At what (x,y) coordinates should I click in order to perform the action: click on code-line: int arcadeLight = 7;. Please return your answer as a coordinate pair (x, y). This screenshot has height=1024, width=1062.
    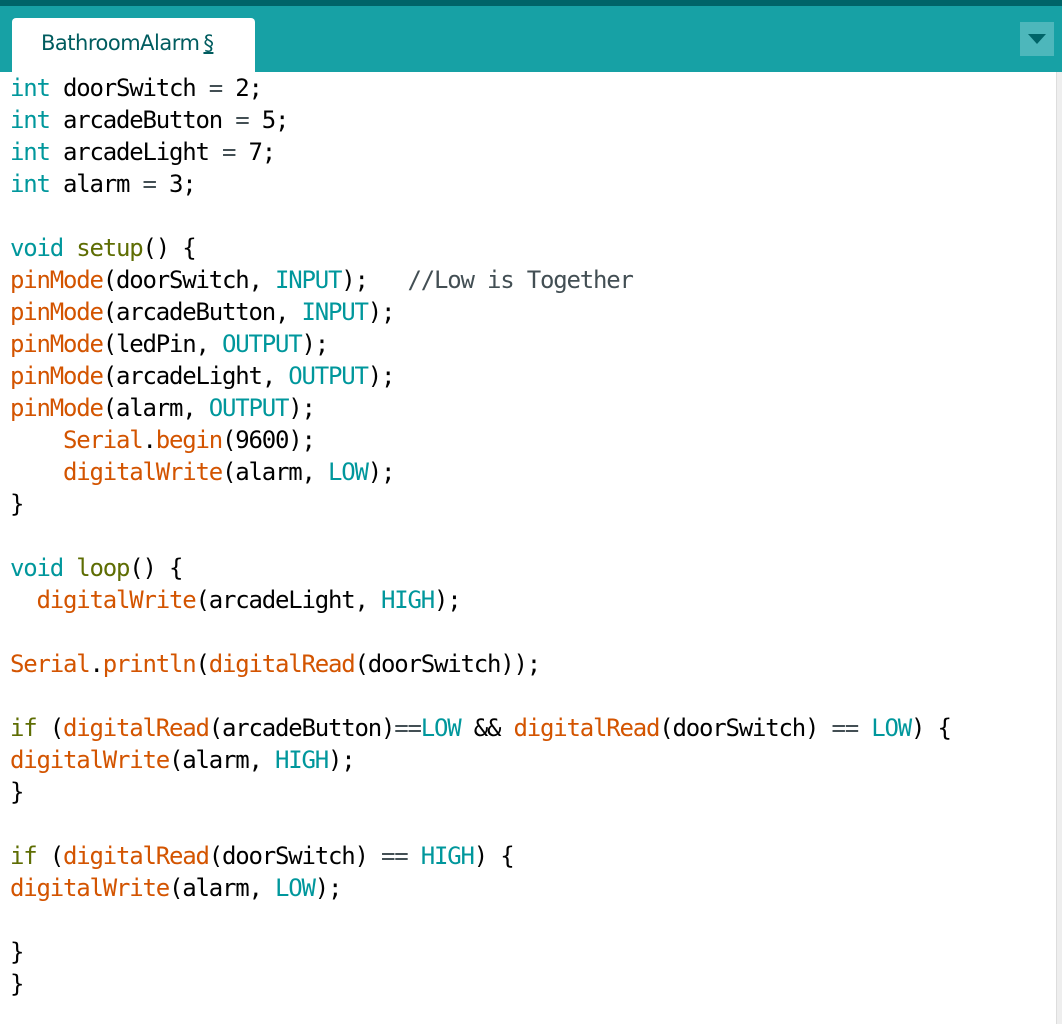
    Looking at the image, I should click on (530, 152).